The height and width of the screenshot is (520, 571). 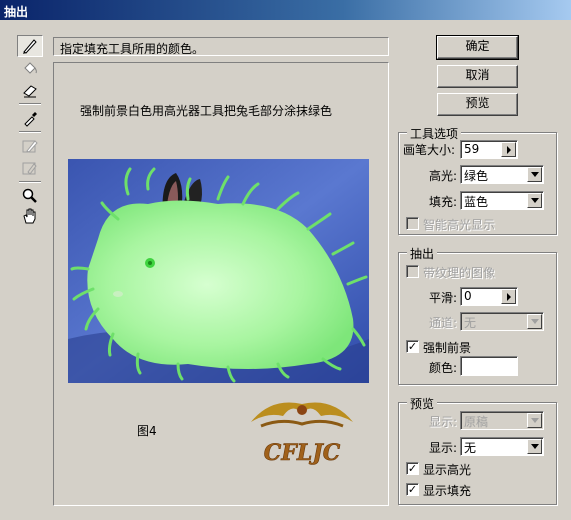 What do you see at coordinates (459, 225) in the screenshot?
I see `smart-highlight-label: 智能高光显示` at bounding box center [459, 225].